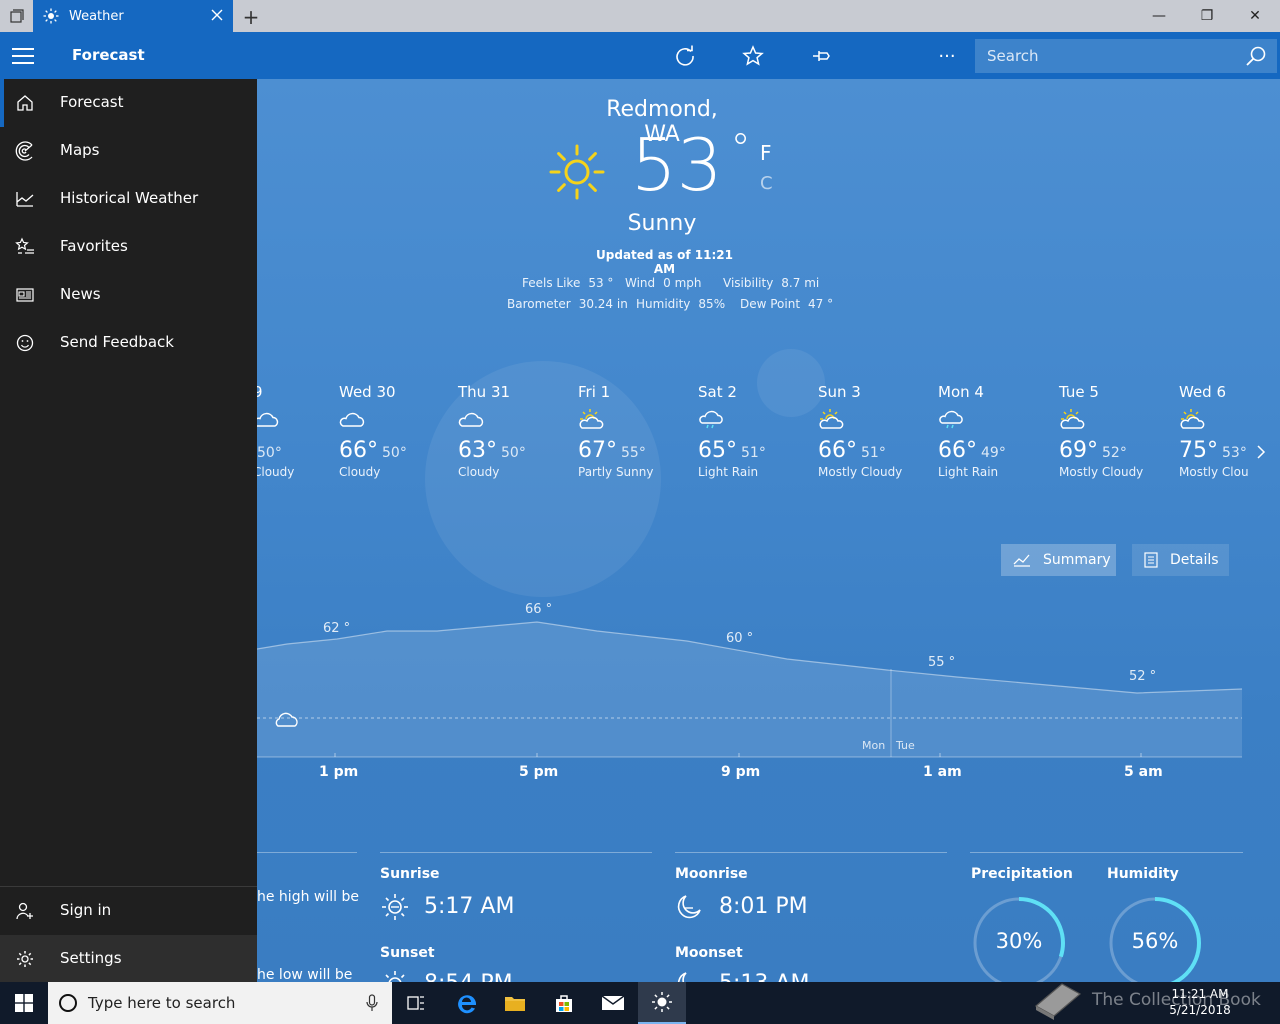 The image size is (1280, 1024). Describe the element at coordinates (128, 199) in the screenshot. I see `sidebar-item-historical-weather: Historical Weather` at that location.